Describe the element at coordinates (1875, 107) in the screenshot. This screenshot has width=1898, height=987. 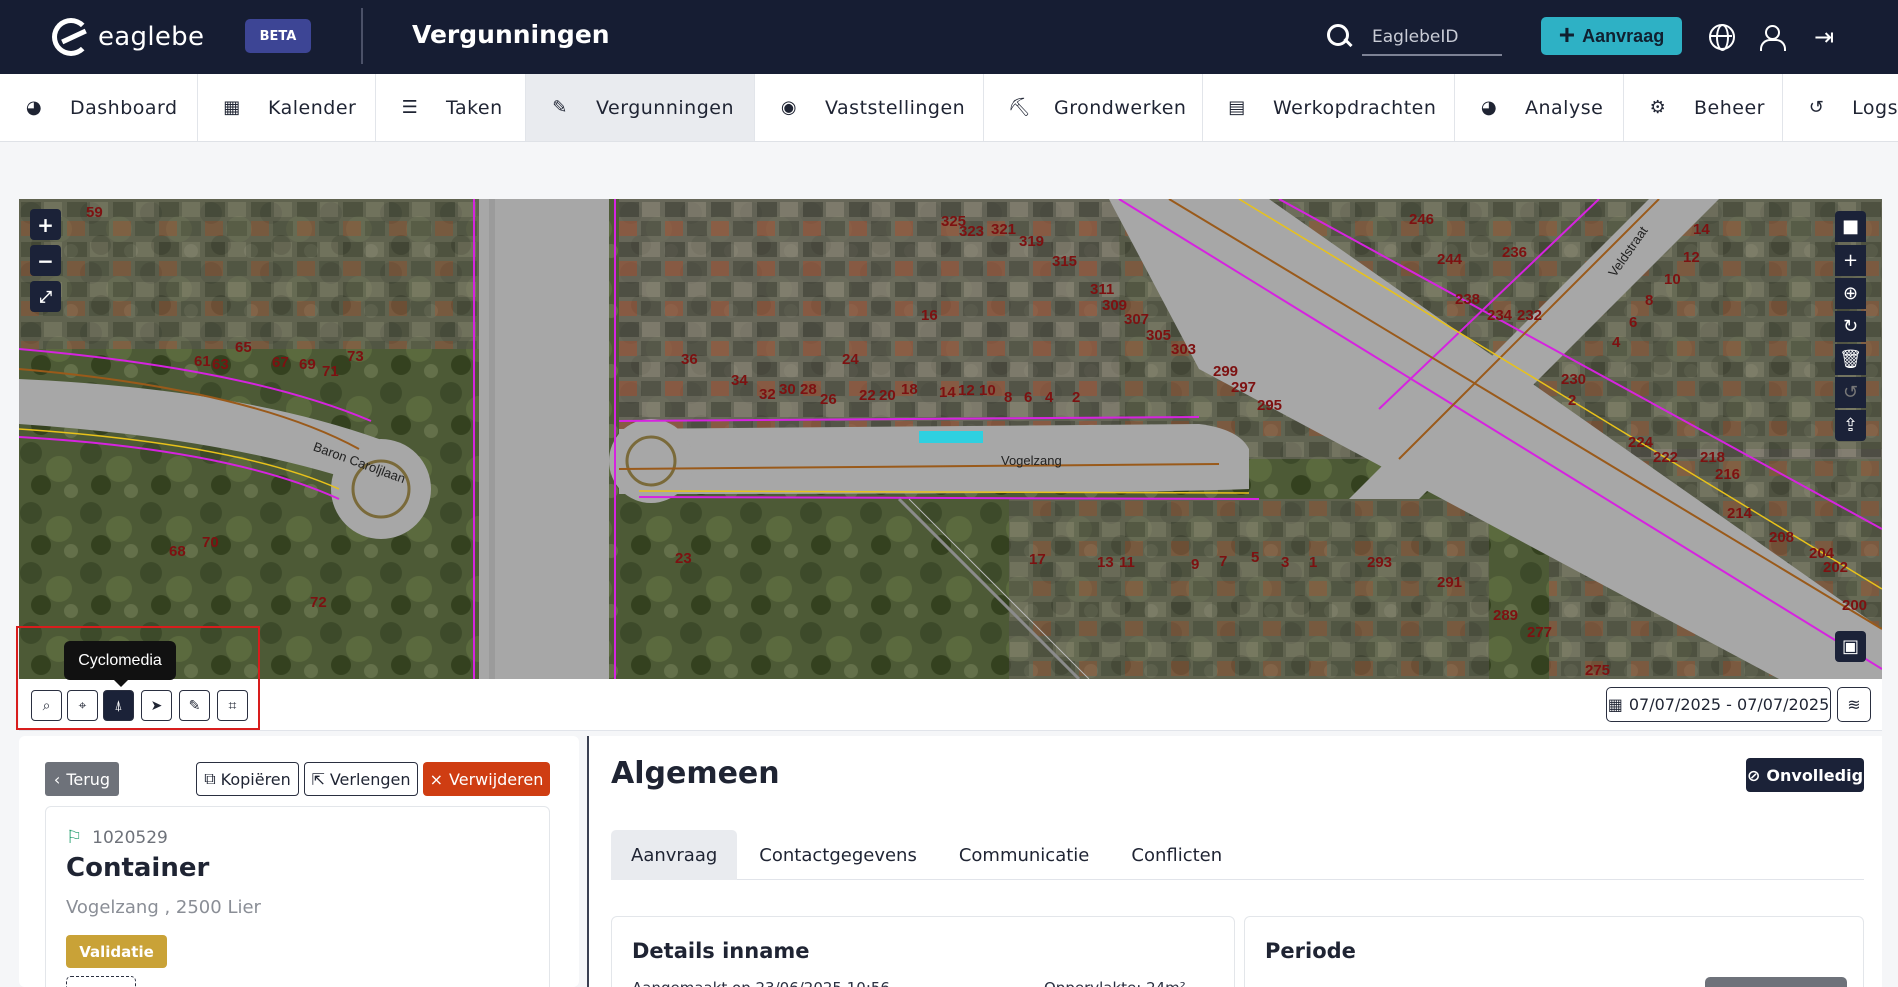
I see `nav-label: Logs` at that location.